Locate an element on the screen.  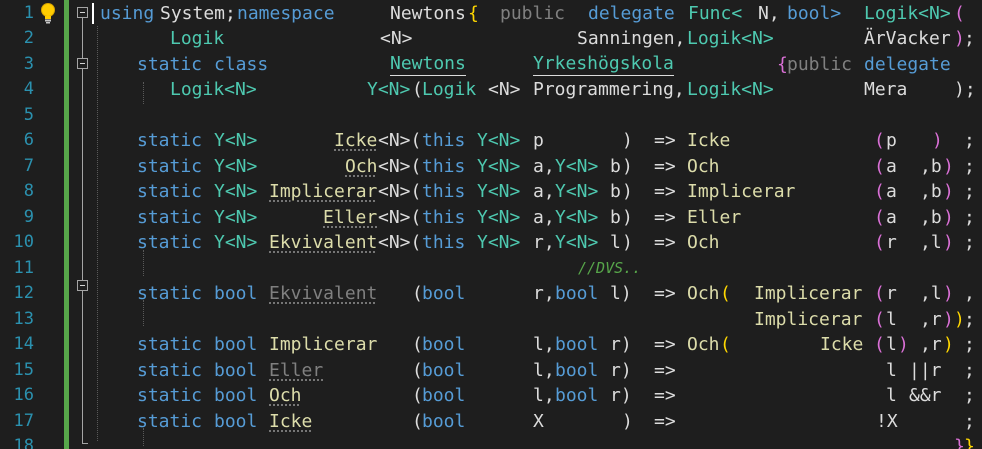
code-token: class is located at coordinates (241, 64).